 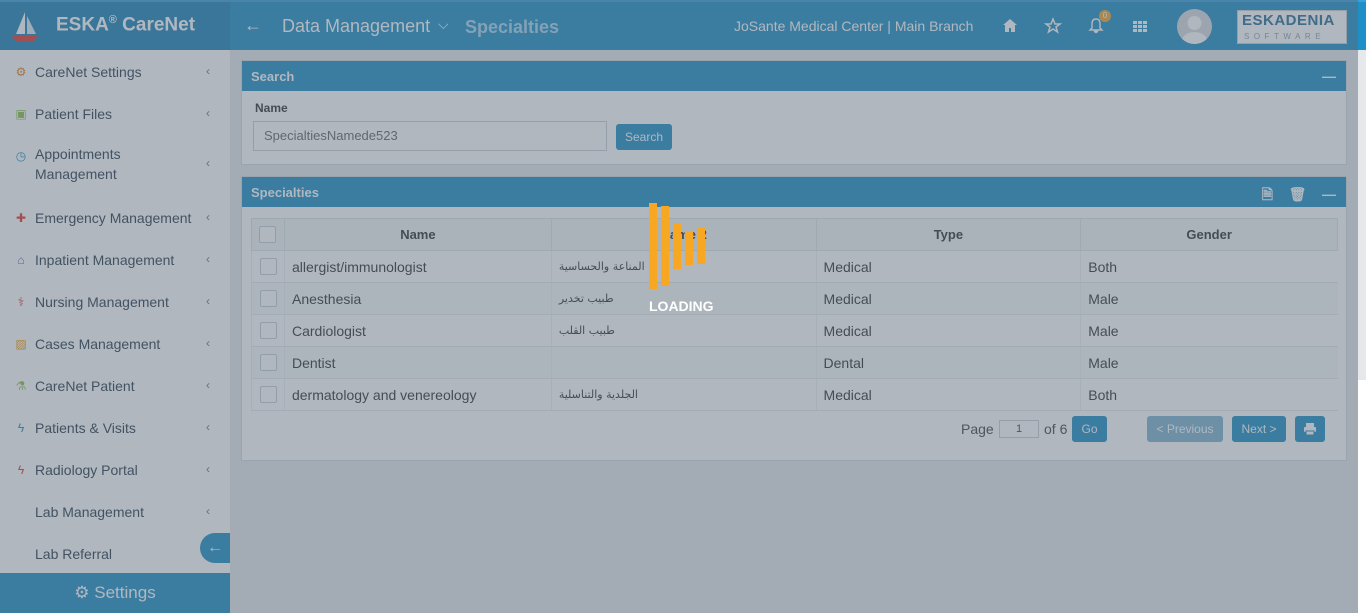 What do you see at coordinates (1362, 496) in the screenshot?
I see `scrollbar-track` at bounding box center [1362, 496].